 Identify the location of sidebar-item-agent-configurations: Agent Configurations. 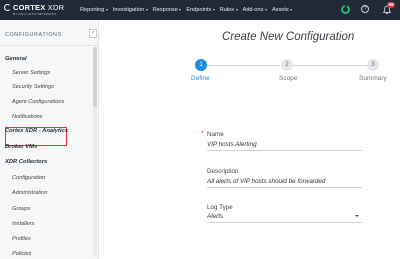
(38, 102).